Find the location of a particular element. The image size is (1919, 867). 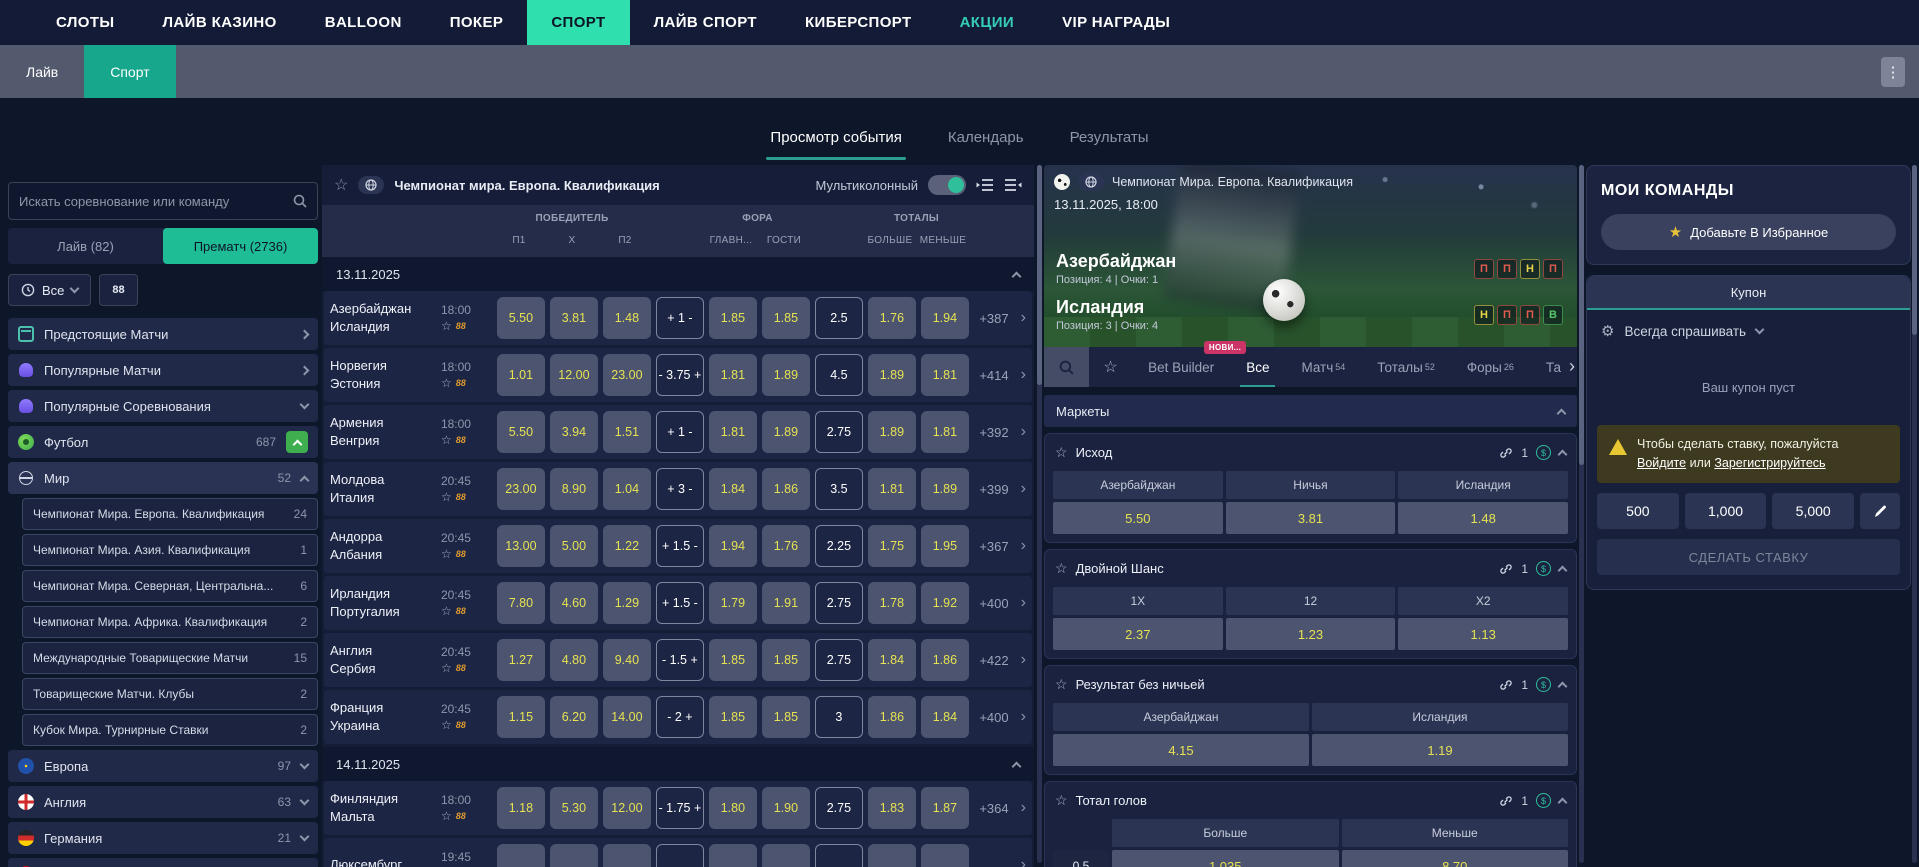

sidebar-quick-link: Предстоящие Матчи is located at coordinates (163, 334).